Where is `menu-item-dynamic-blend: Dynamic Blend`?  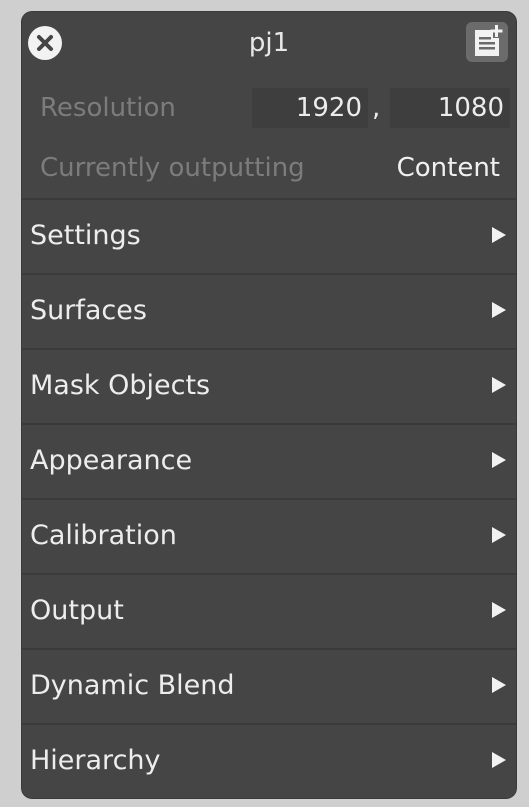
menu-item-dynamic-blend: Dynamic Blend is located at coordinates (269, 685).